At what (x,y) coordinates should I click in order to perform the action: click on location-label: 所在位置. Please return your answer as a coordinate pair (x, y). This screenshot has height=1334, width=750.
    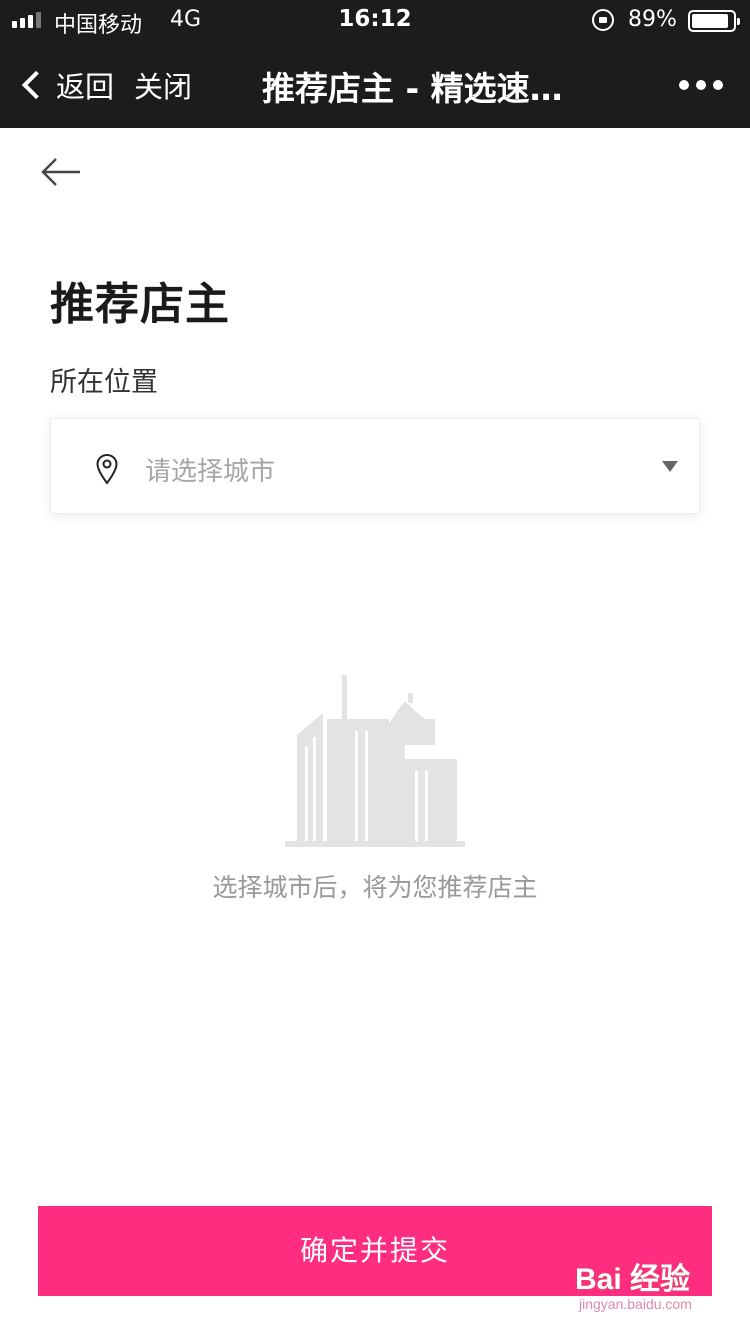
    Looking at the image, I should click on (104, 382).